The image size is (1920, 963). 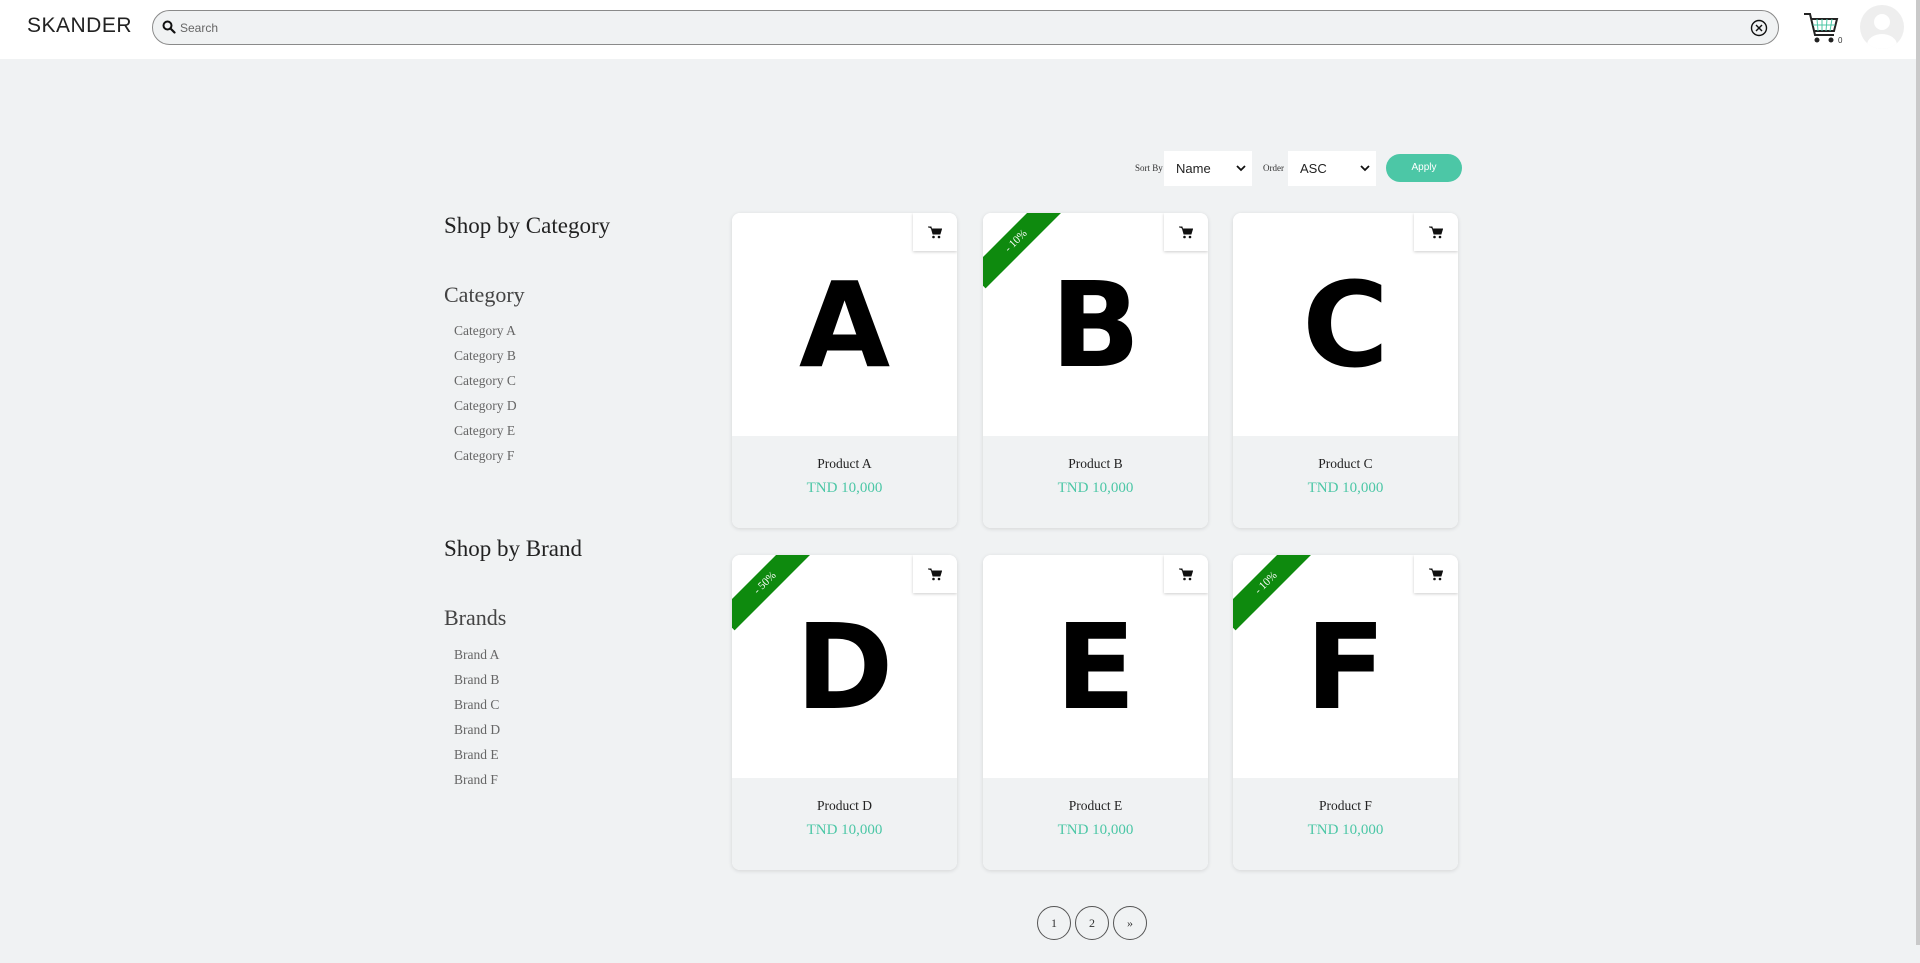 I want to click on search-icon, so click(x=169, y=27).